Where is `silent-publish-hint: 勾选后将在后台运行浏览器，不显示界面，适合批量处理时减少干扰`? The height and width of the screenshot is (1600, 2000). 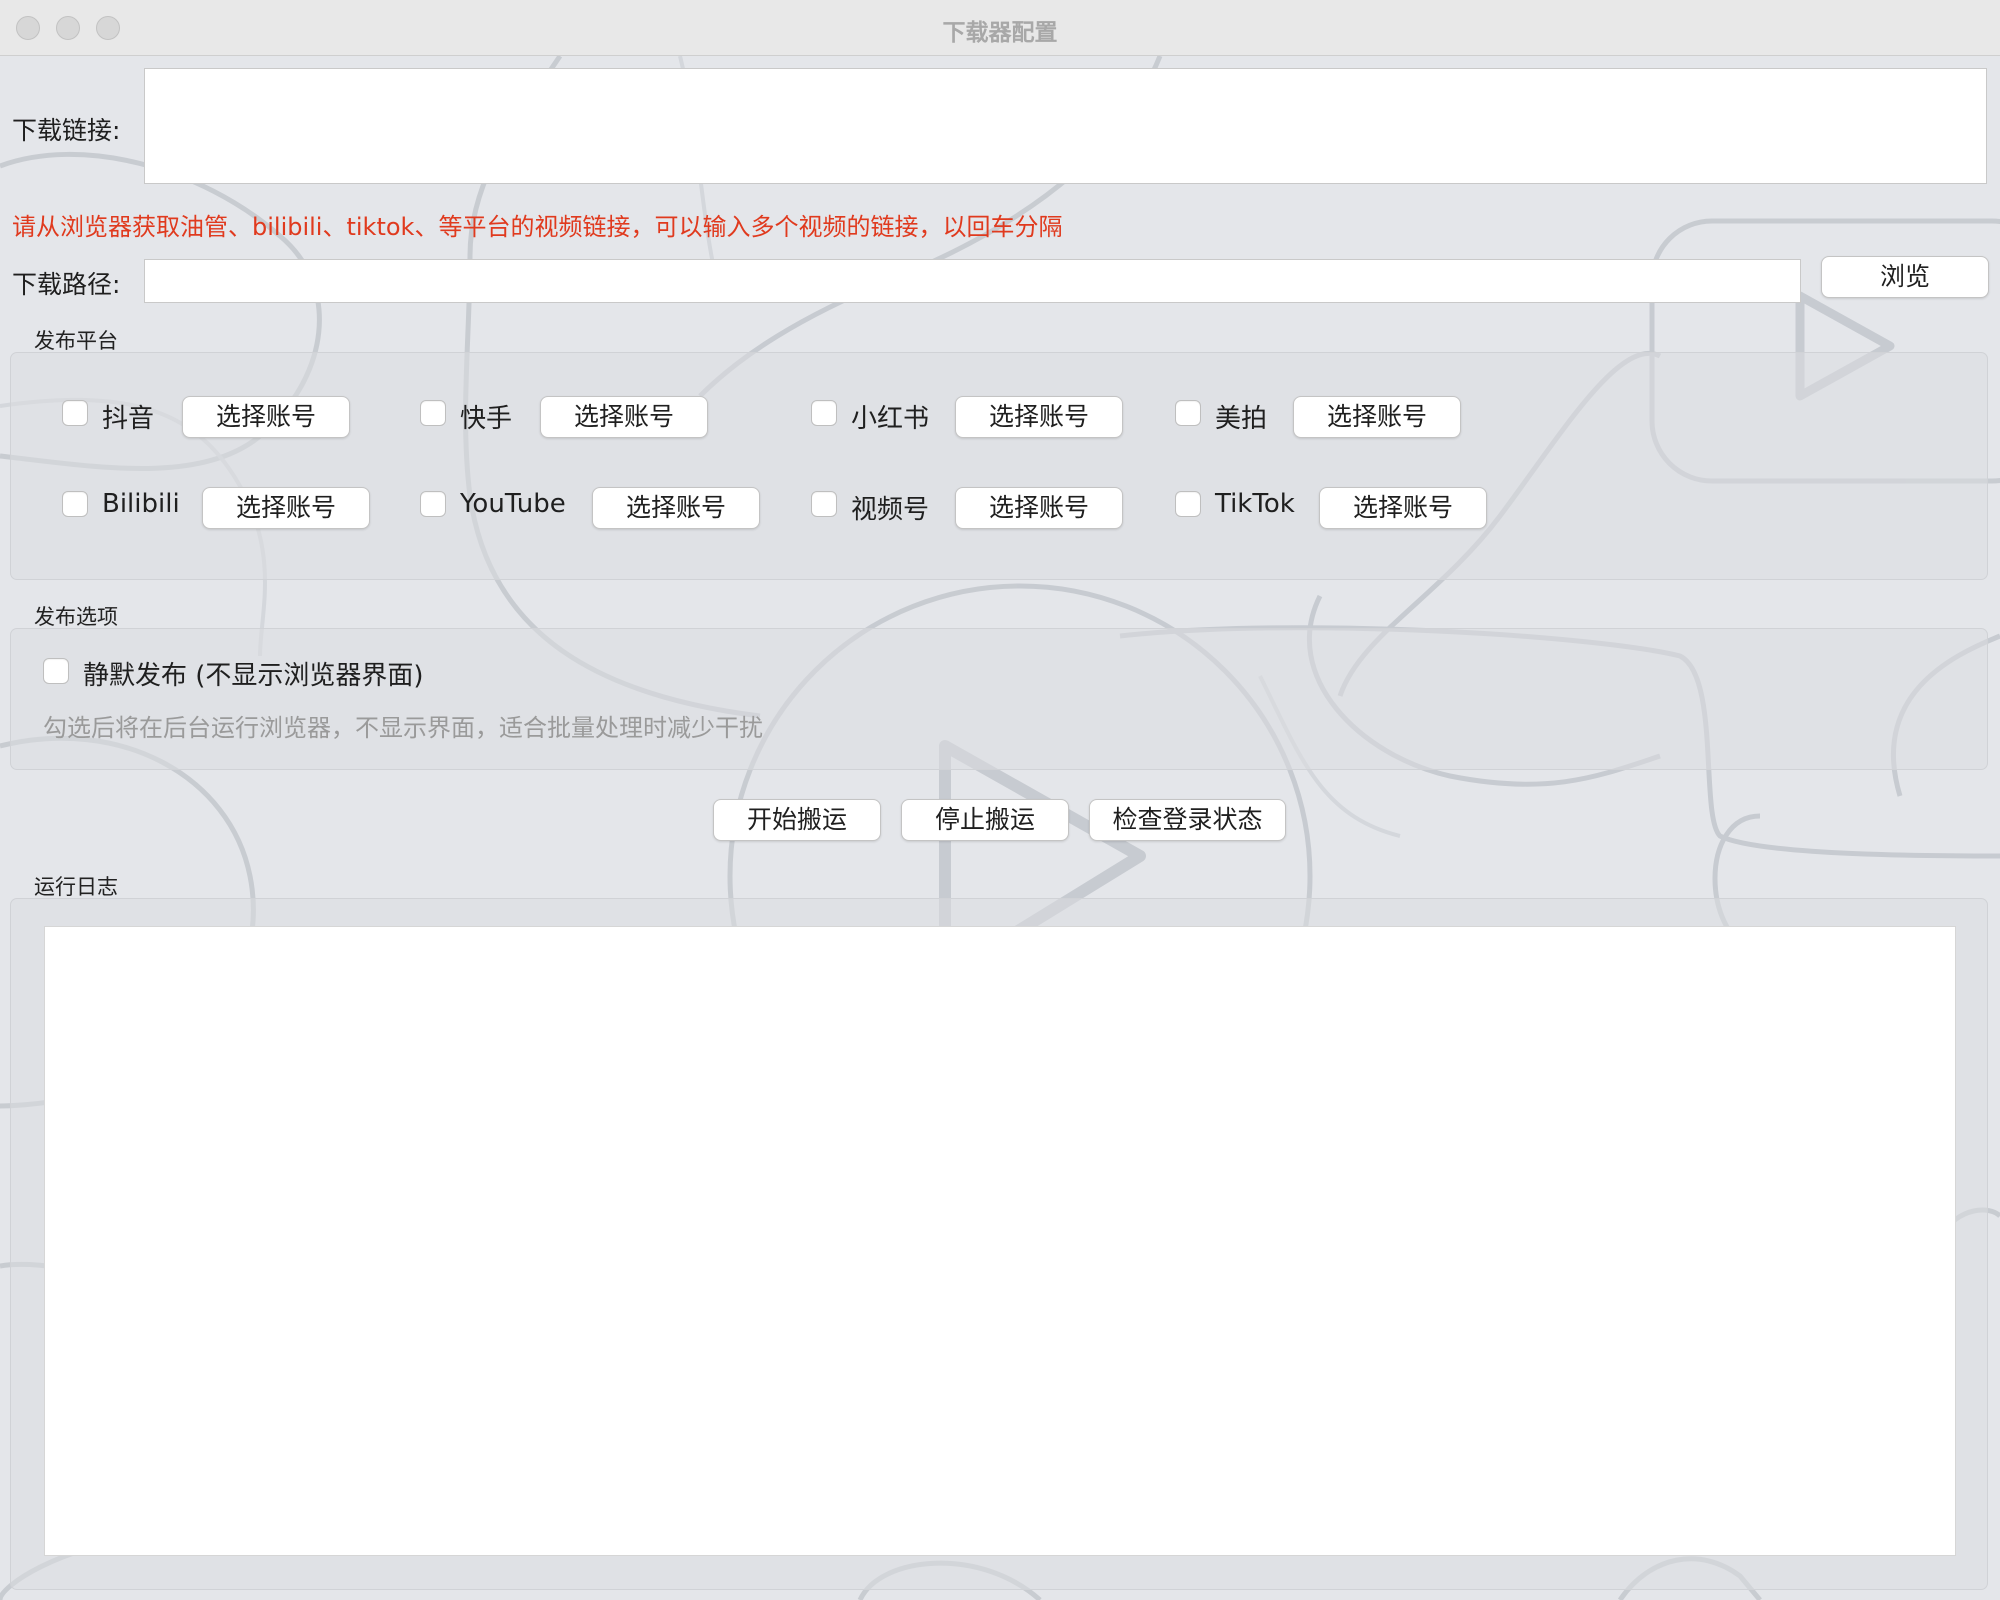 silent-publish-hint: 勾选后将在后台运行浏览器，不显示界面，适合批量处理时减少干扰 is located at coordinates (403, 728).